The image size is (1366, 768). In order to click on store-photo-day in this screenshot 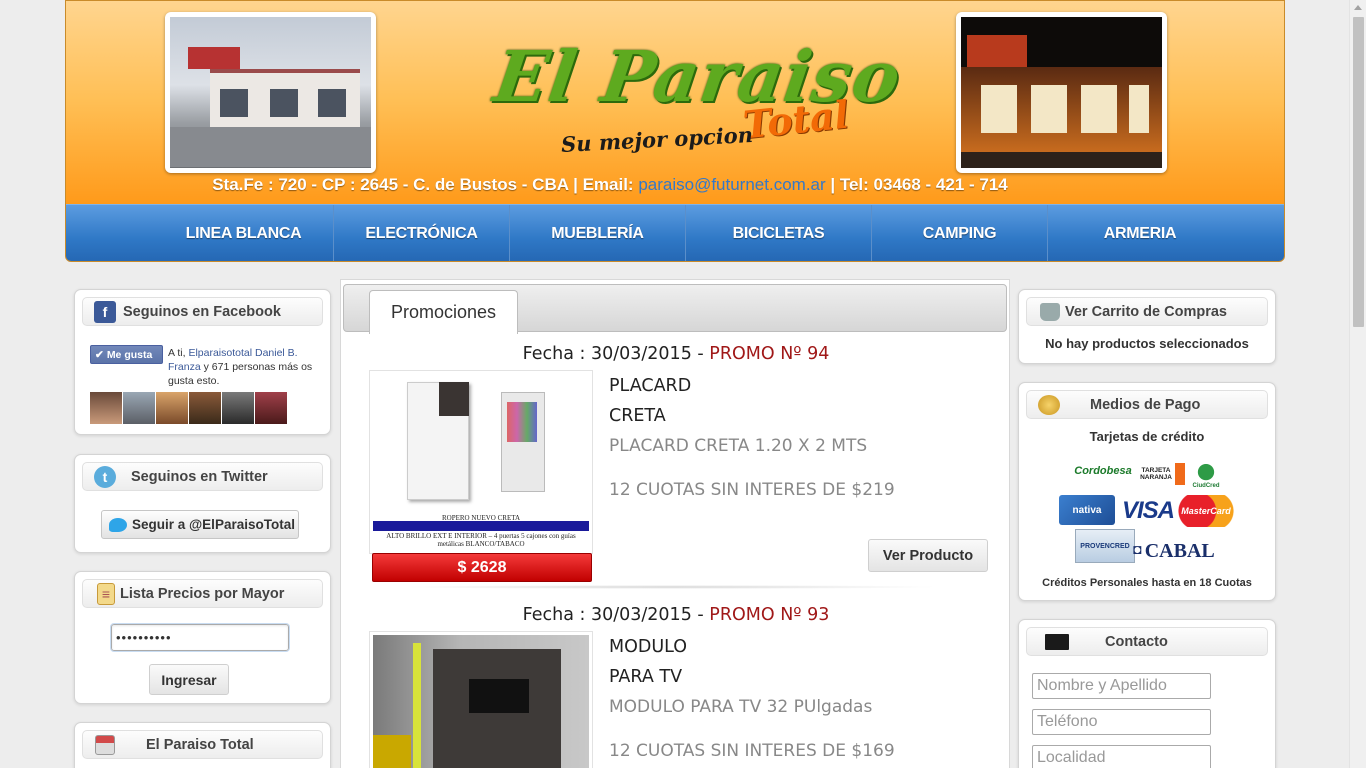, I will do `click(270, 92)`.